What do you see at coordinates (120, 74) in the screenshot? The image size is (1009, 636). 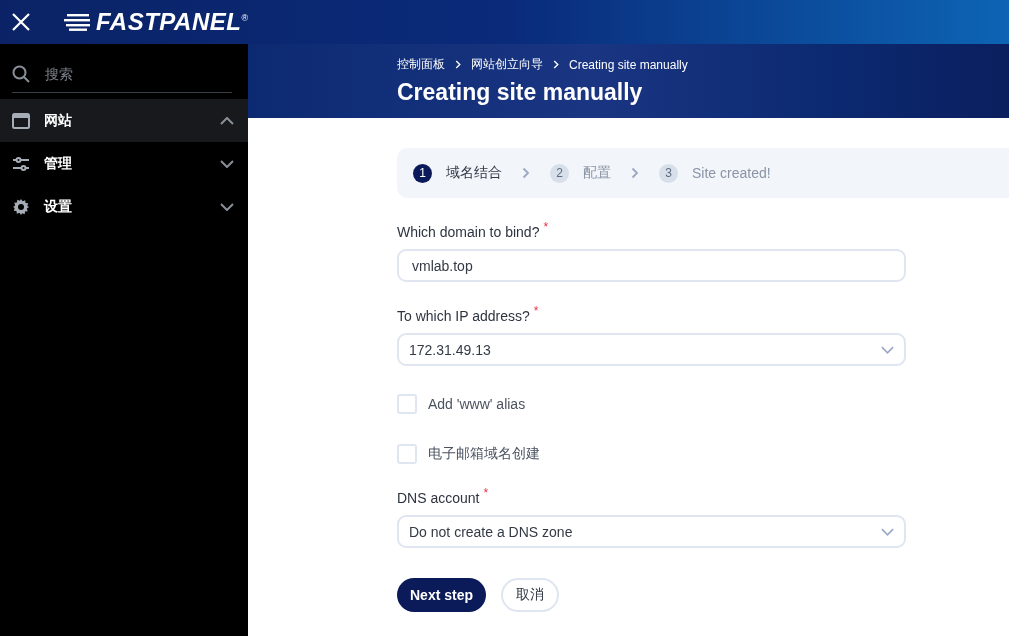 I see `search-field: 搜索` at bounding box center [120, 74].